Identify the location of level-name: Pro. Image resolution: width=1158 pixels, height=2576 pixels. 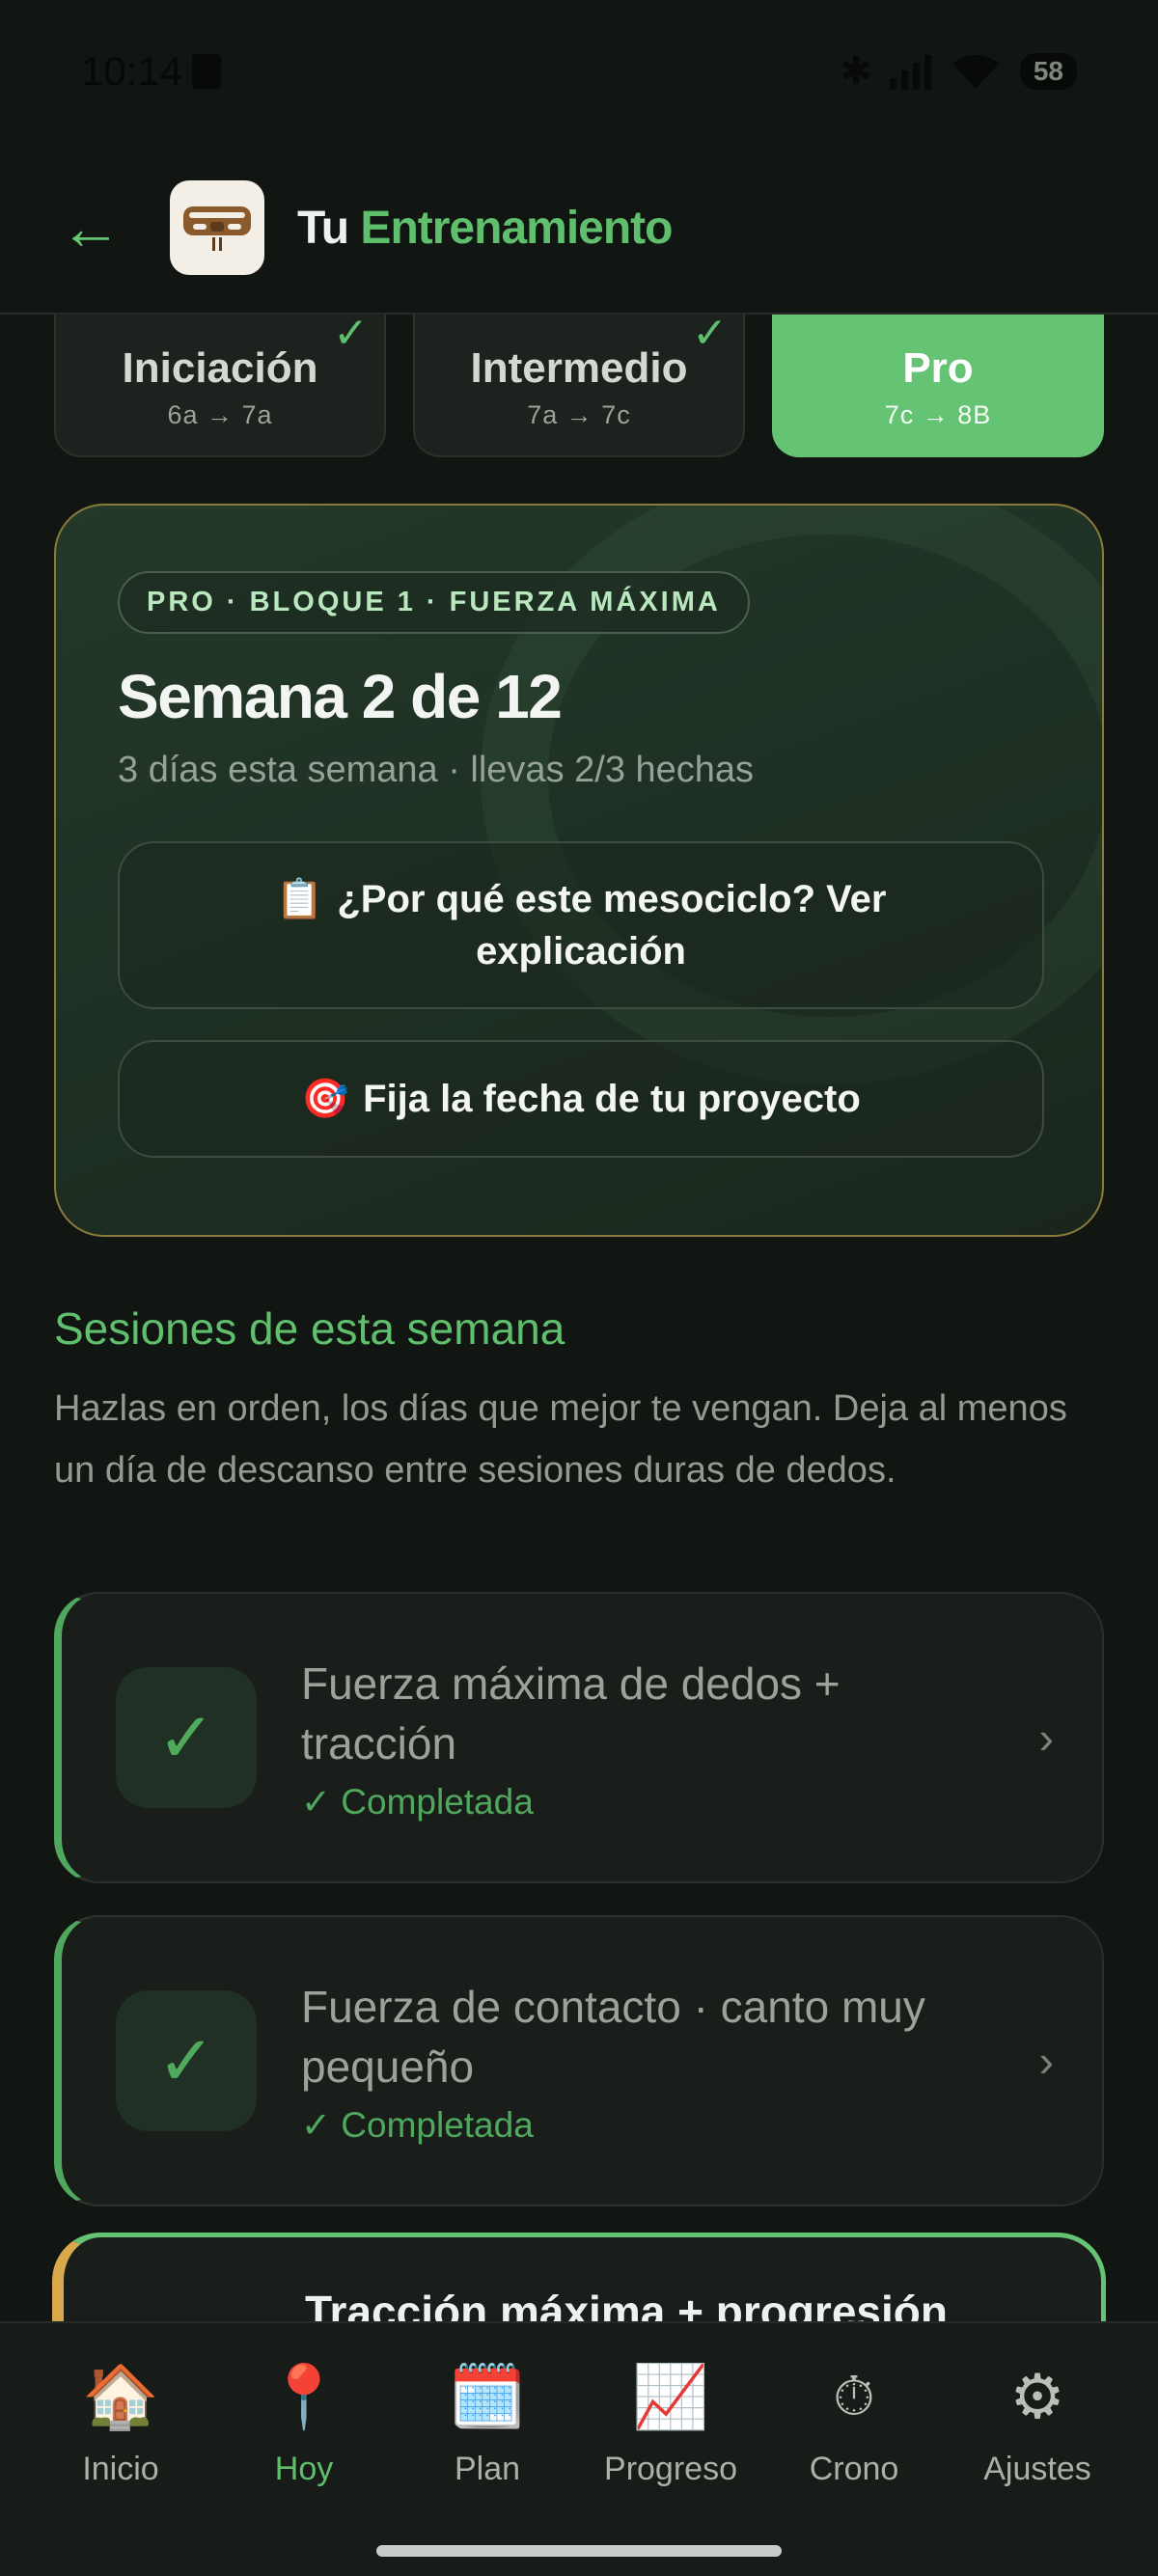
(938, 368).